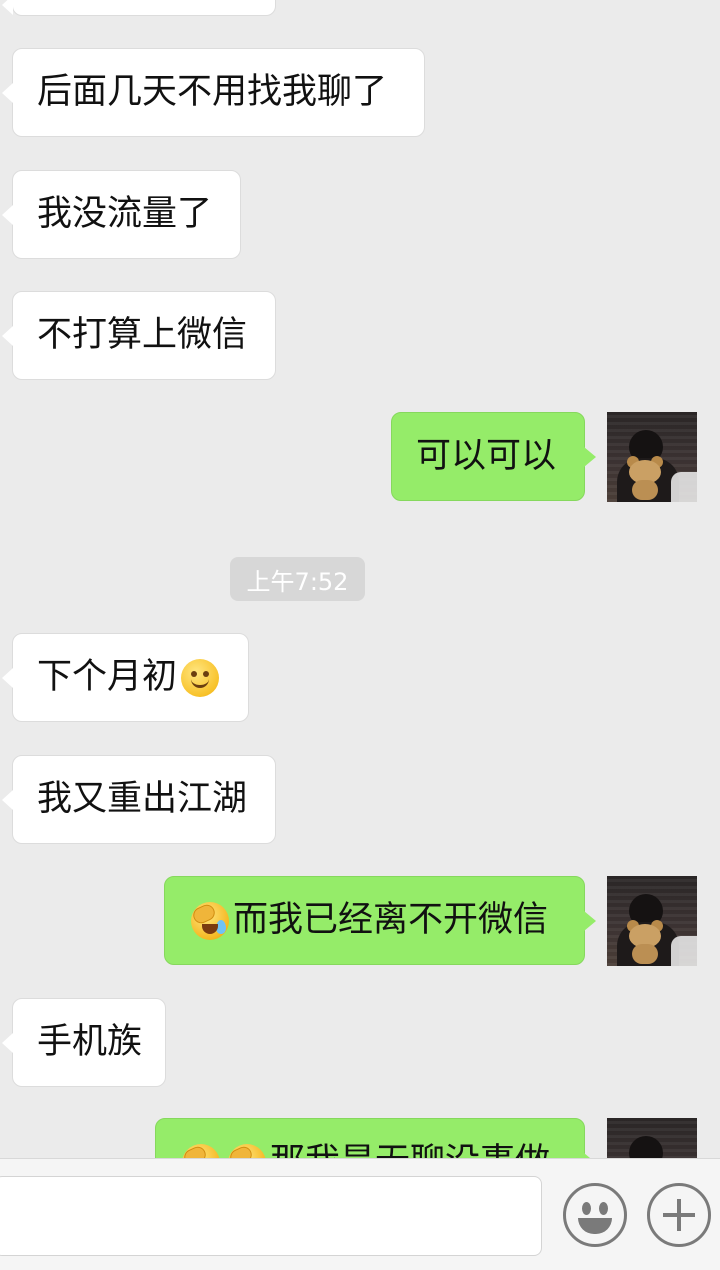  Describe the element at coordinates (595, 1215) in the screenshot. I see `emoji-button` at that location.